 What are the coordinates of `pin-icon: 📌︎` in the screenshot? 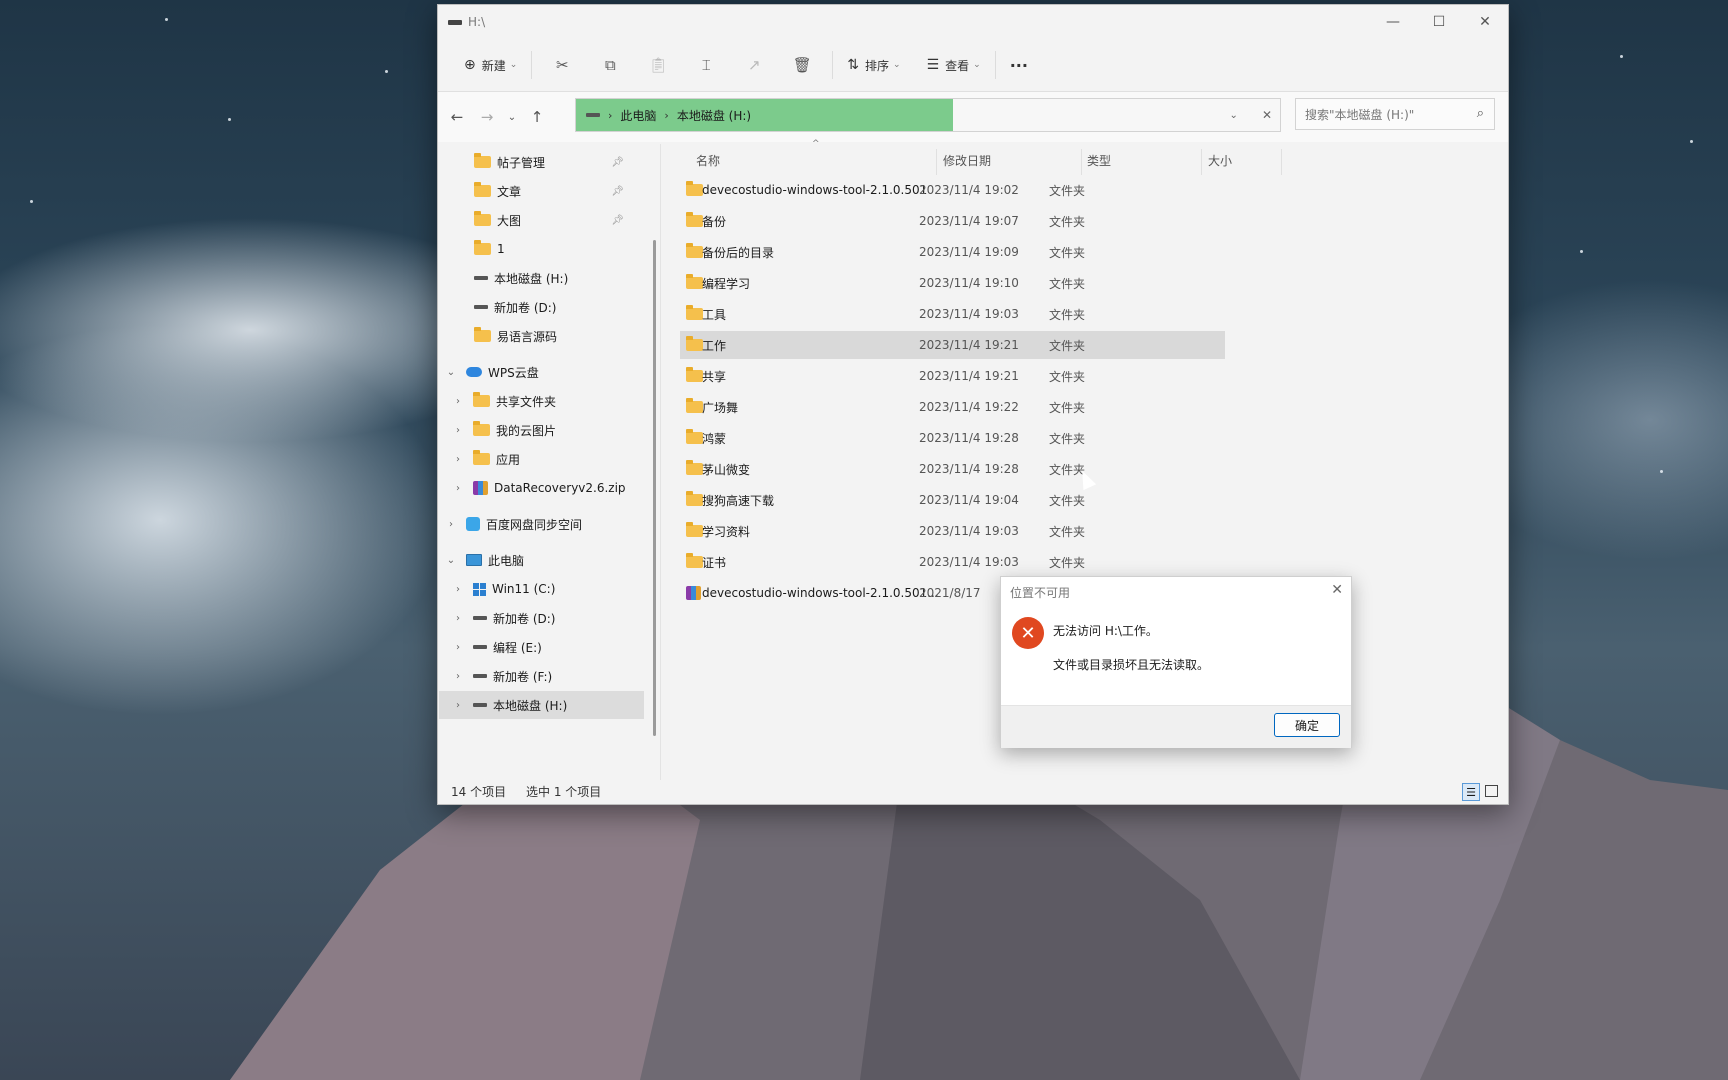 It's located at (617, 162).